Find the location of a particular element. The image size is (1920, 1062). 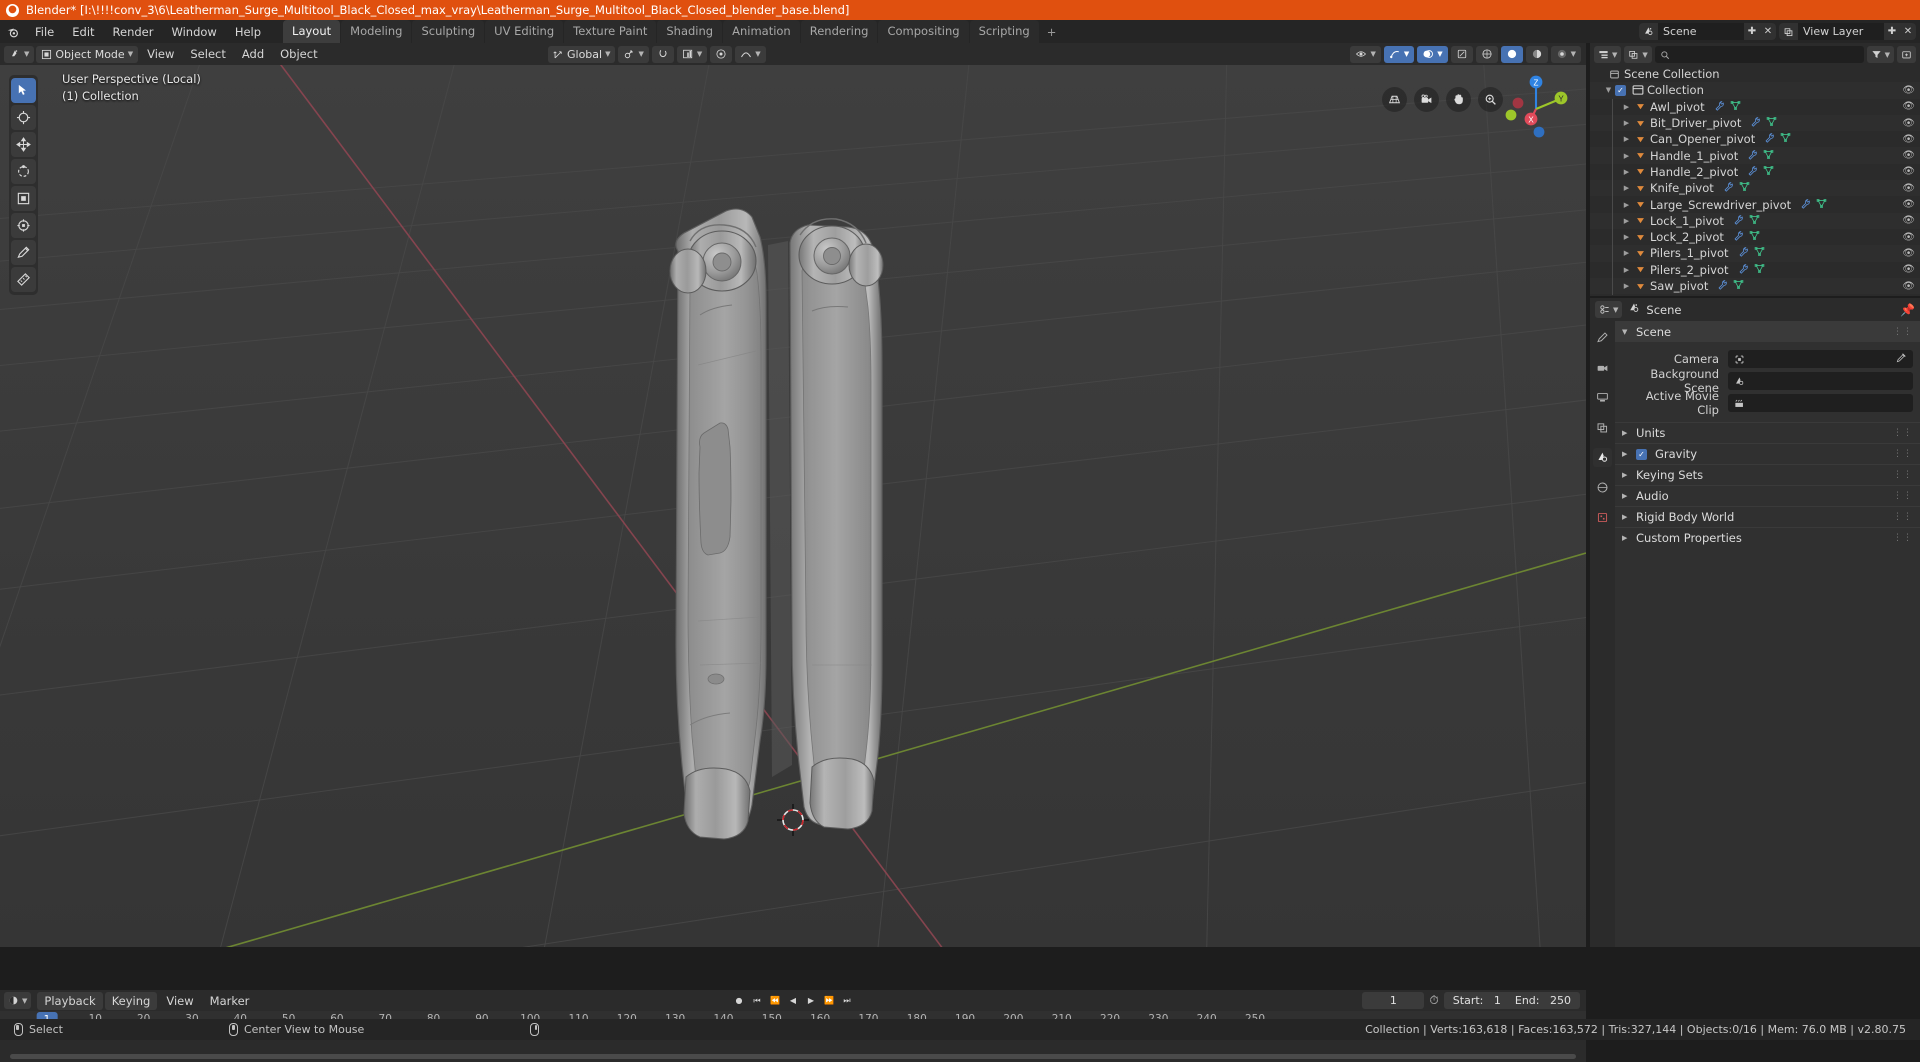

timeline-menu-keying: Keying is located at coordinates (131, 1001).